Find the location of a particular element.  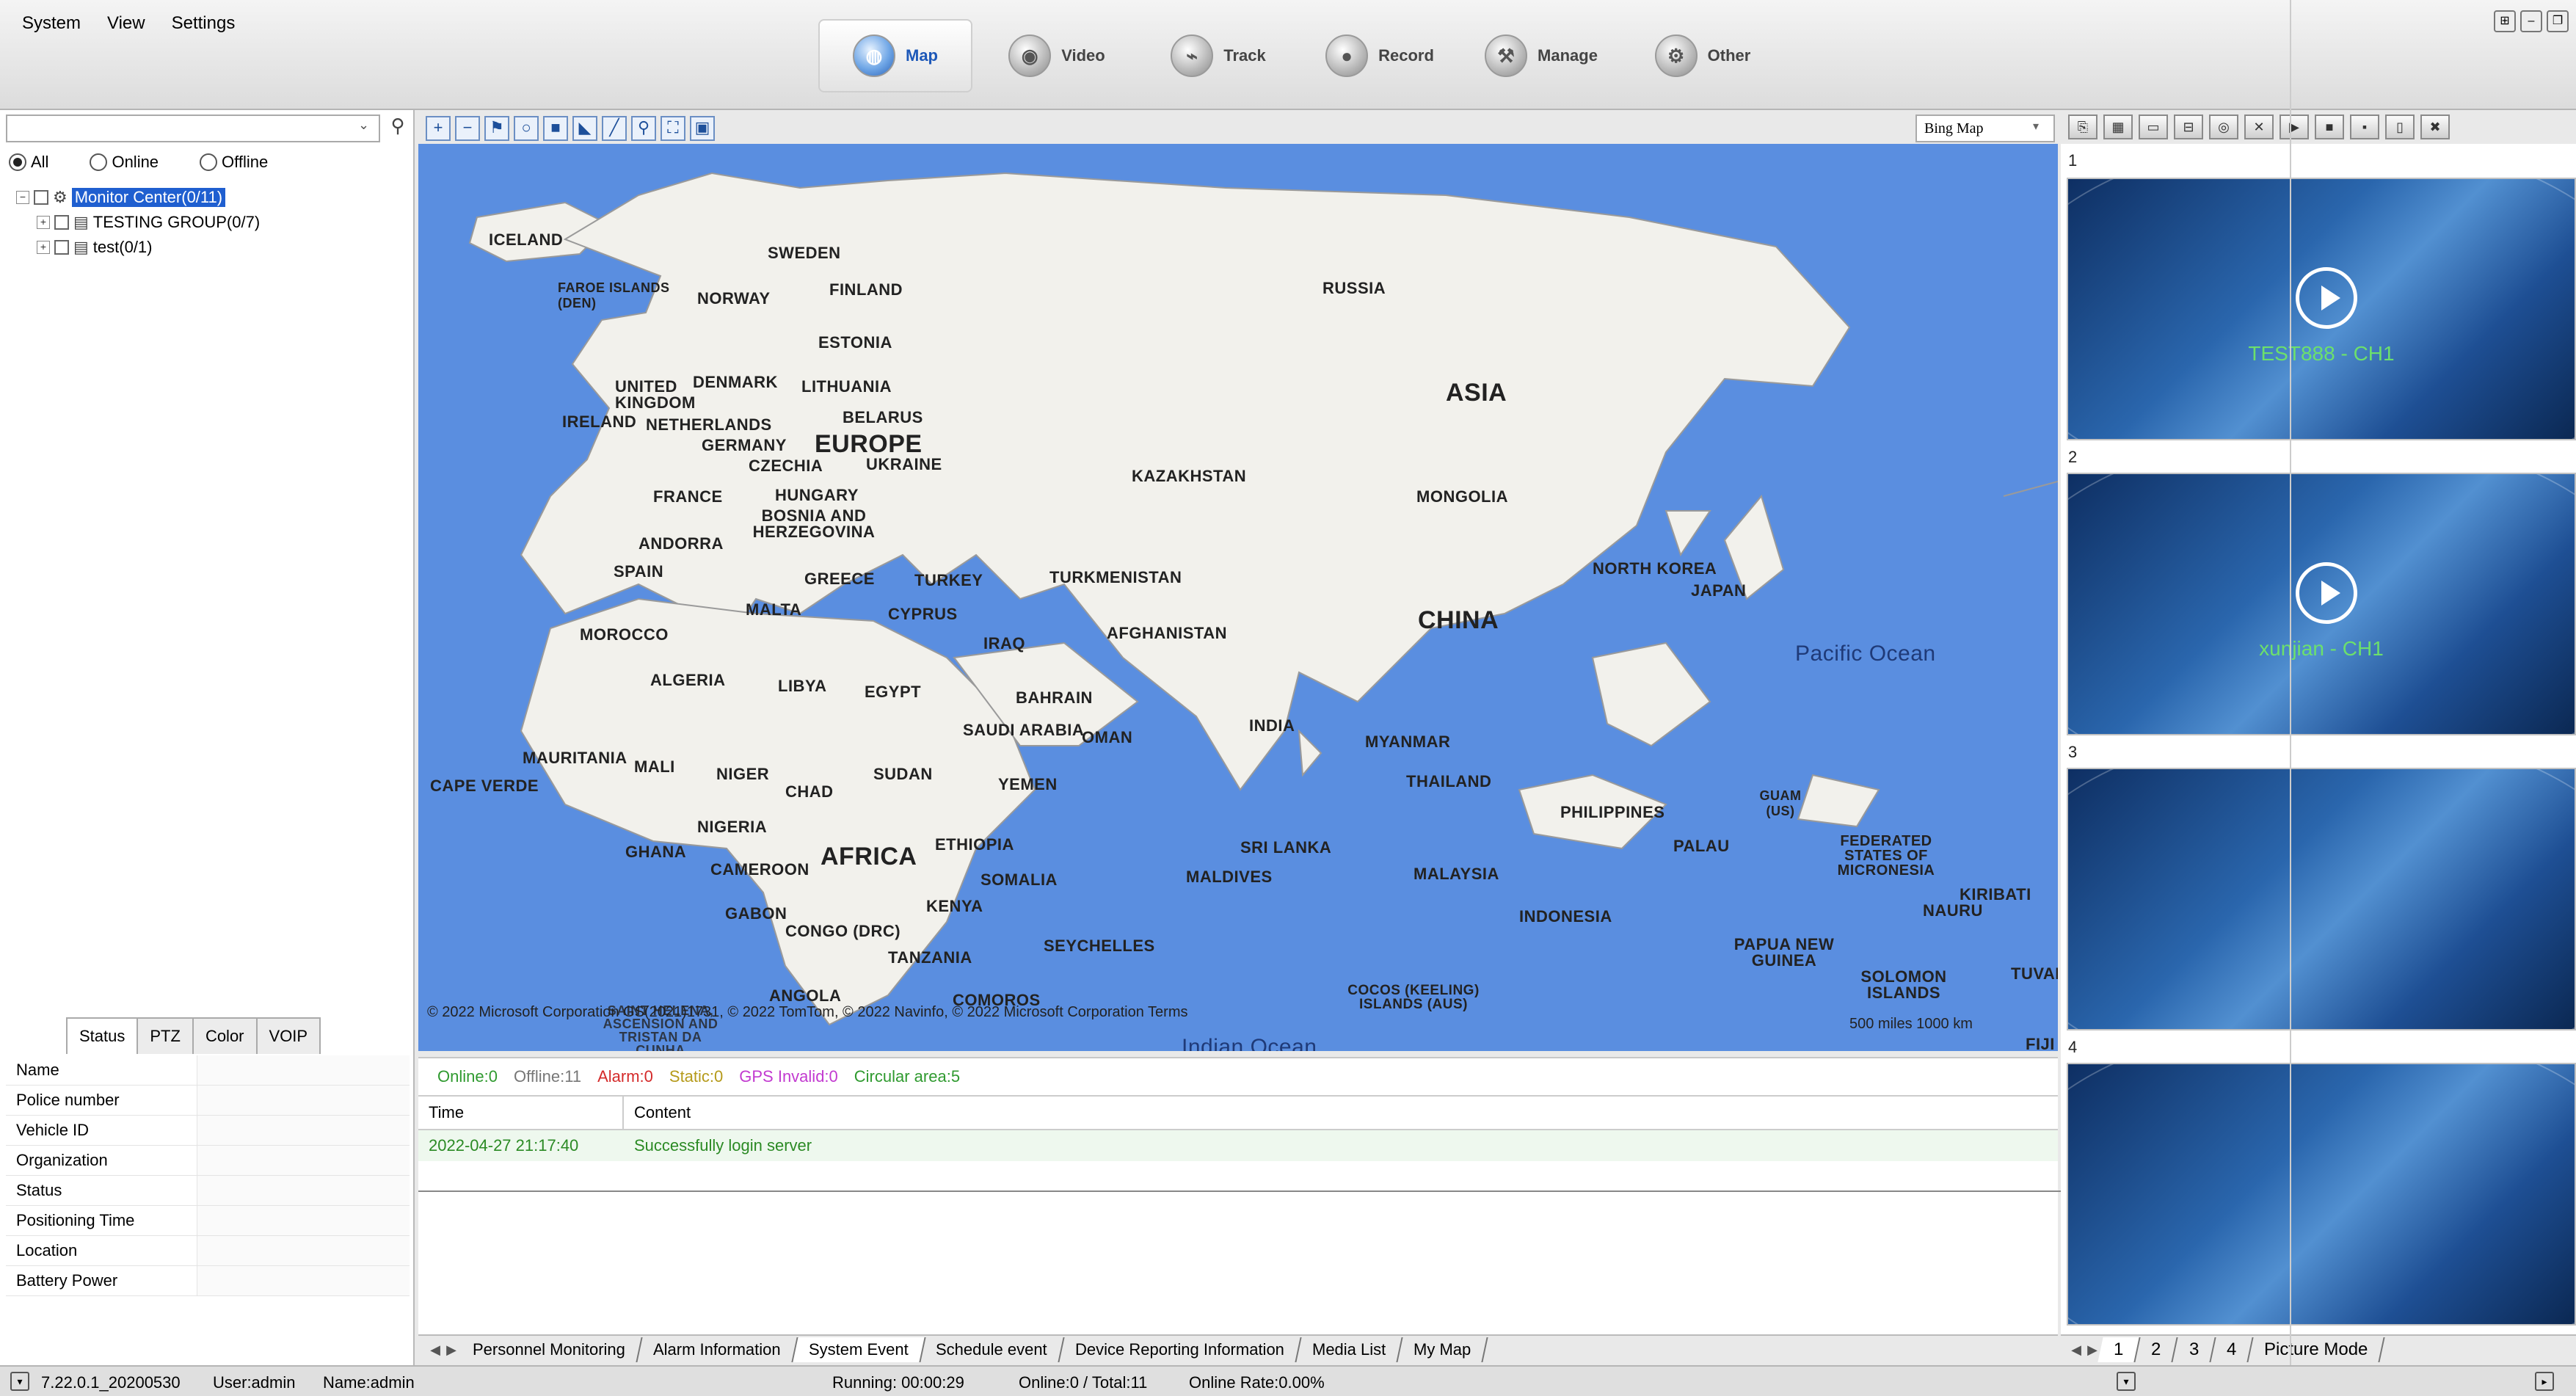

tree-node-monitor-center: − ⚙ Monitor Center(0/11) is located at coordinates (138, 197).